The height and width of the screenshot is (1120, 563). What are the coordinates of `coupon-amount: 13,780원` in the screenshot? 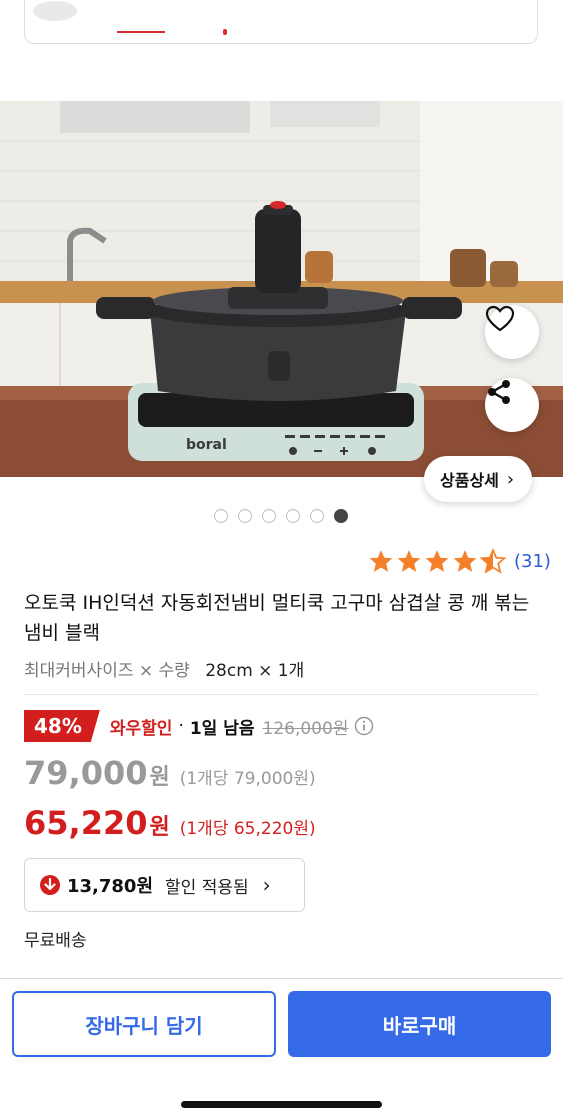 It's located at (110, 886).